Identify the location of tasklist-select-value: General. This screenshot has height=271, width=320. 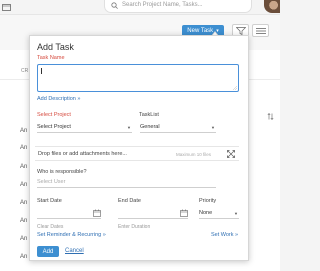
(150, 127).